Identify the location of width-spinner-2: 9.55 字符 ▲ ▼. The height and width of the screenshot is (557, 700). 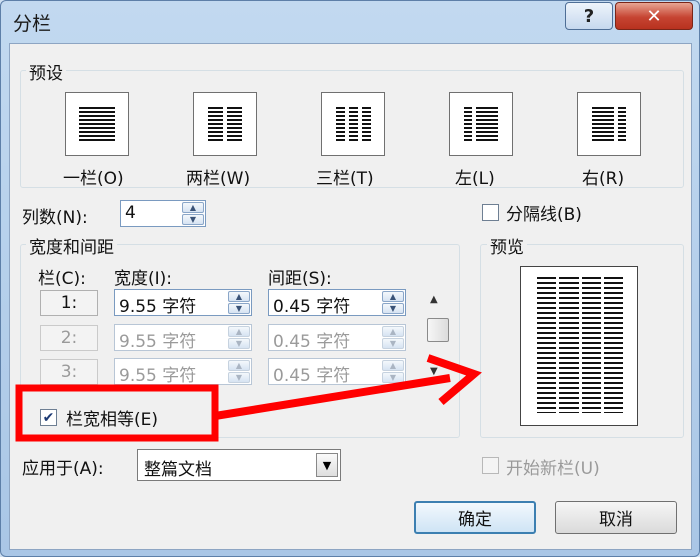
(183, 338).